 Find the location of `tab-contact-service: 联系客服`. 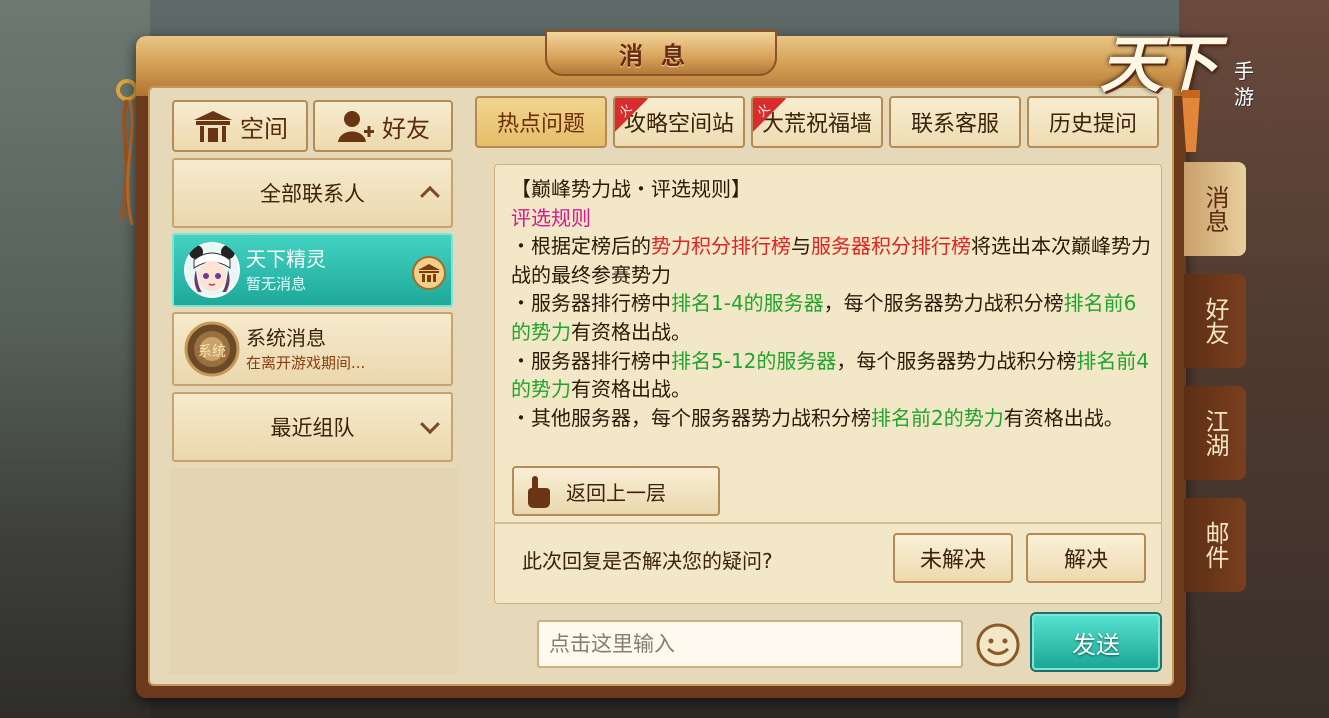

tab-contact-service: 联系客服 is located at coordinates (955, 122).